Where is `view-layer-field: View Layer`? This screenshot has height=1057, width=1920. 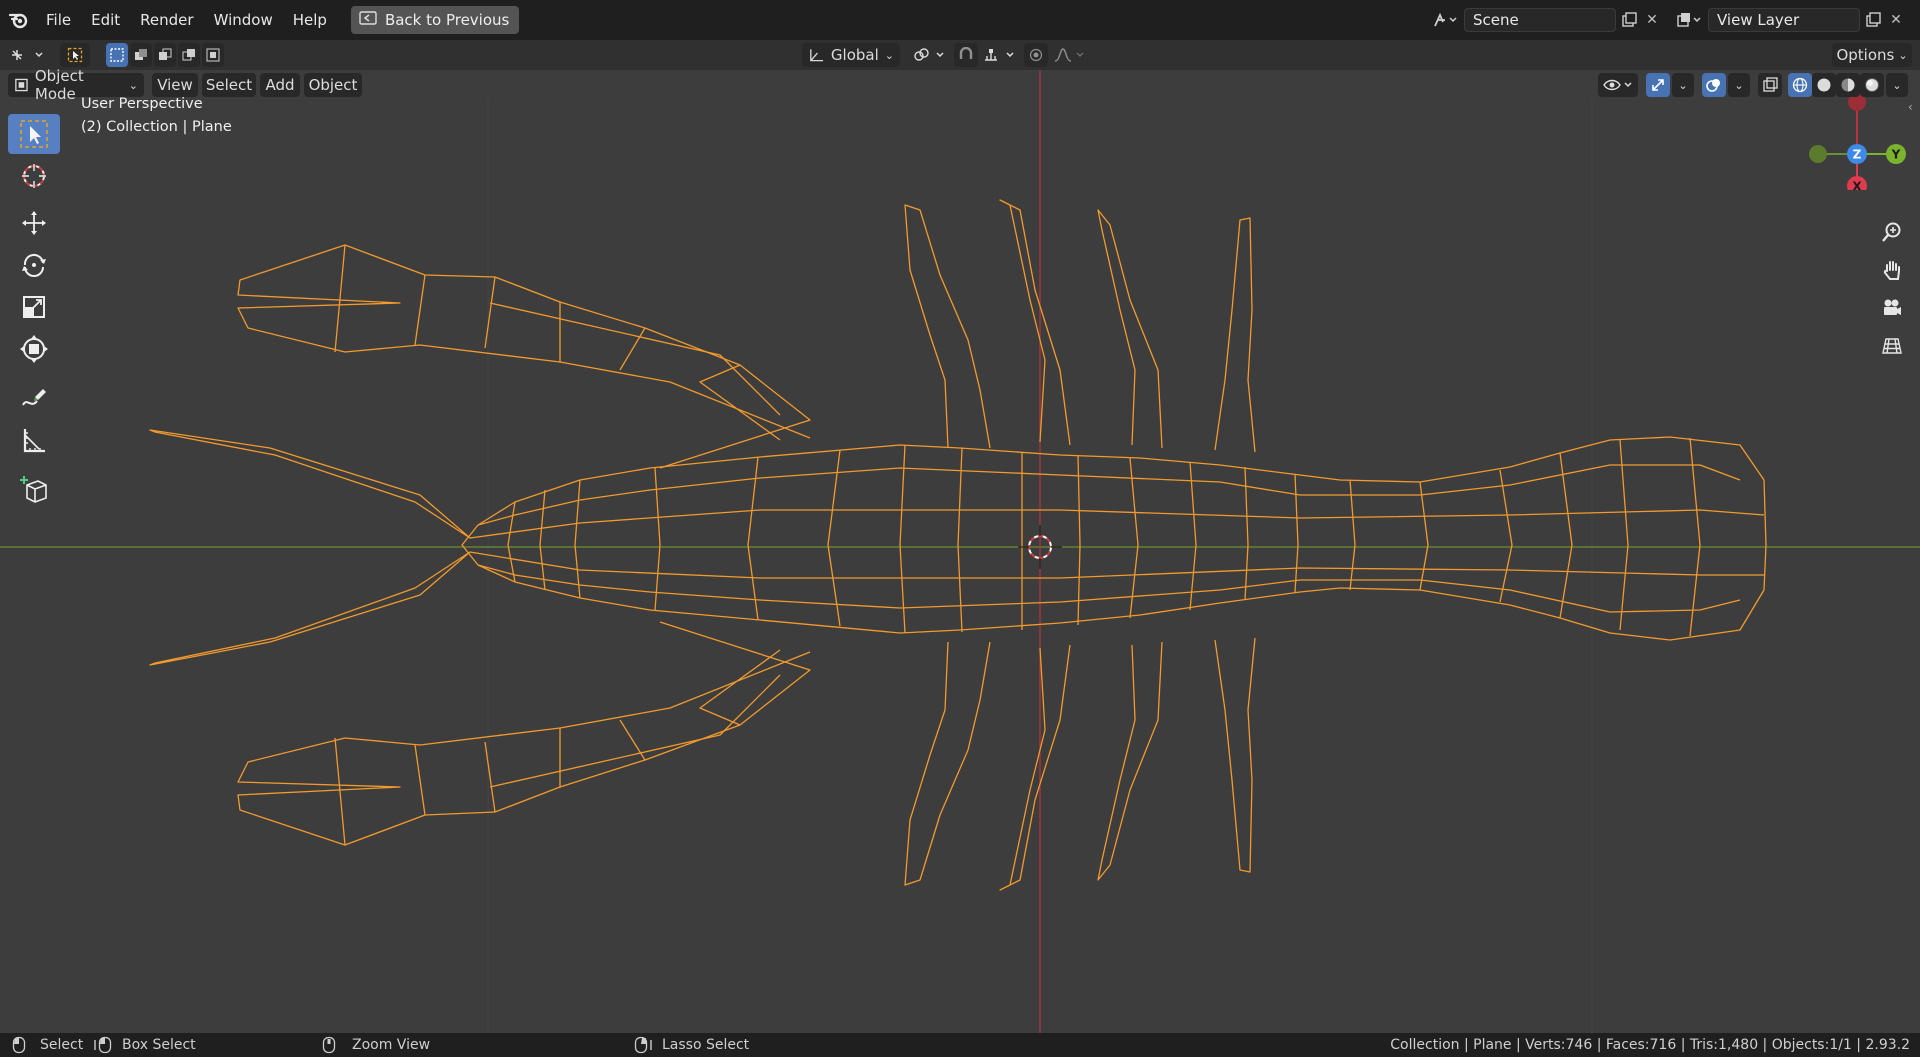 view-layer-field: View Layer is located at coordinates (1784, 20).